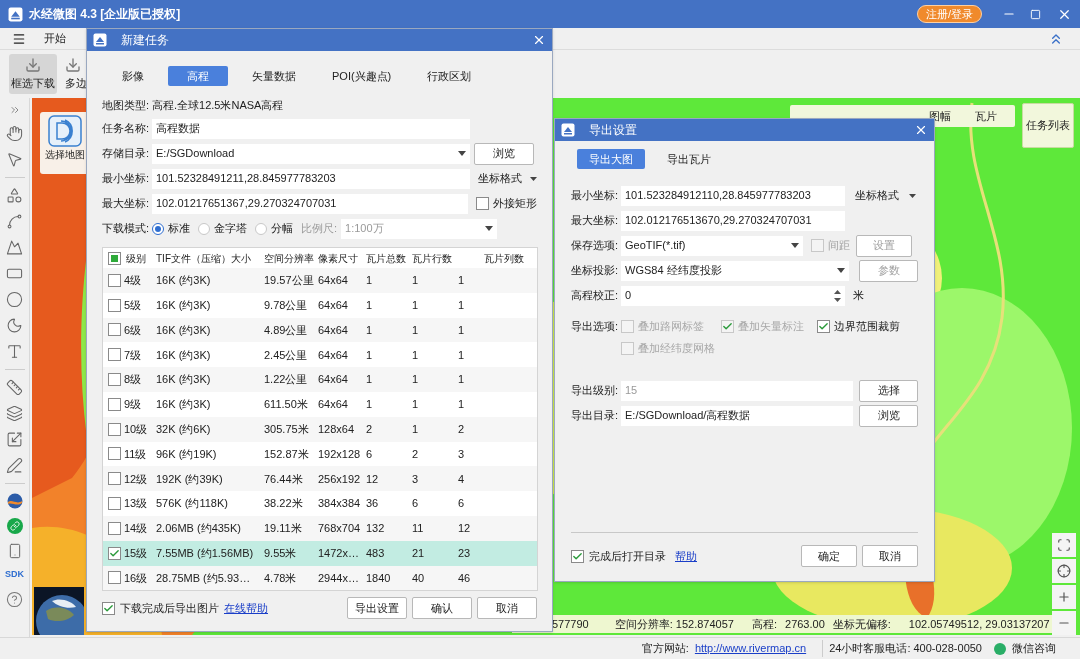 The height and width of the screenshot is (659, 1080). I want to click on ribbon-button: 多边, so click(77, 74).